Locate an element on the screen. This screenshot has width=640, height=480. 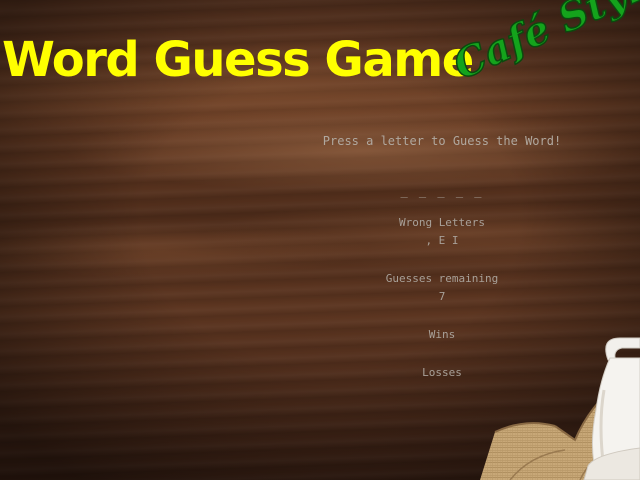
wrong-letters-value: , E I is located at coordinates (442, 240).